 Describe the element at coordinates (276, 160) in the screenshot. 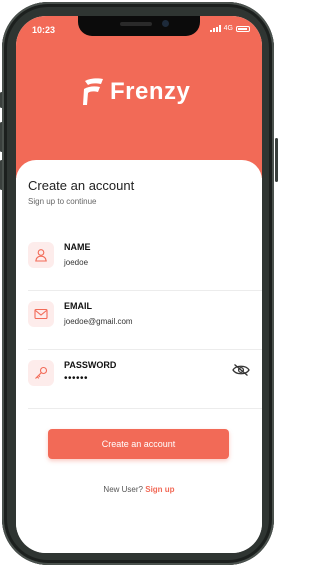

I see `side-button-power` at that location.